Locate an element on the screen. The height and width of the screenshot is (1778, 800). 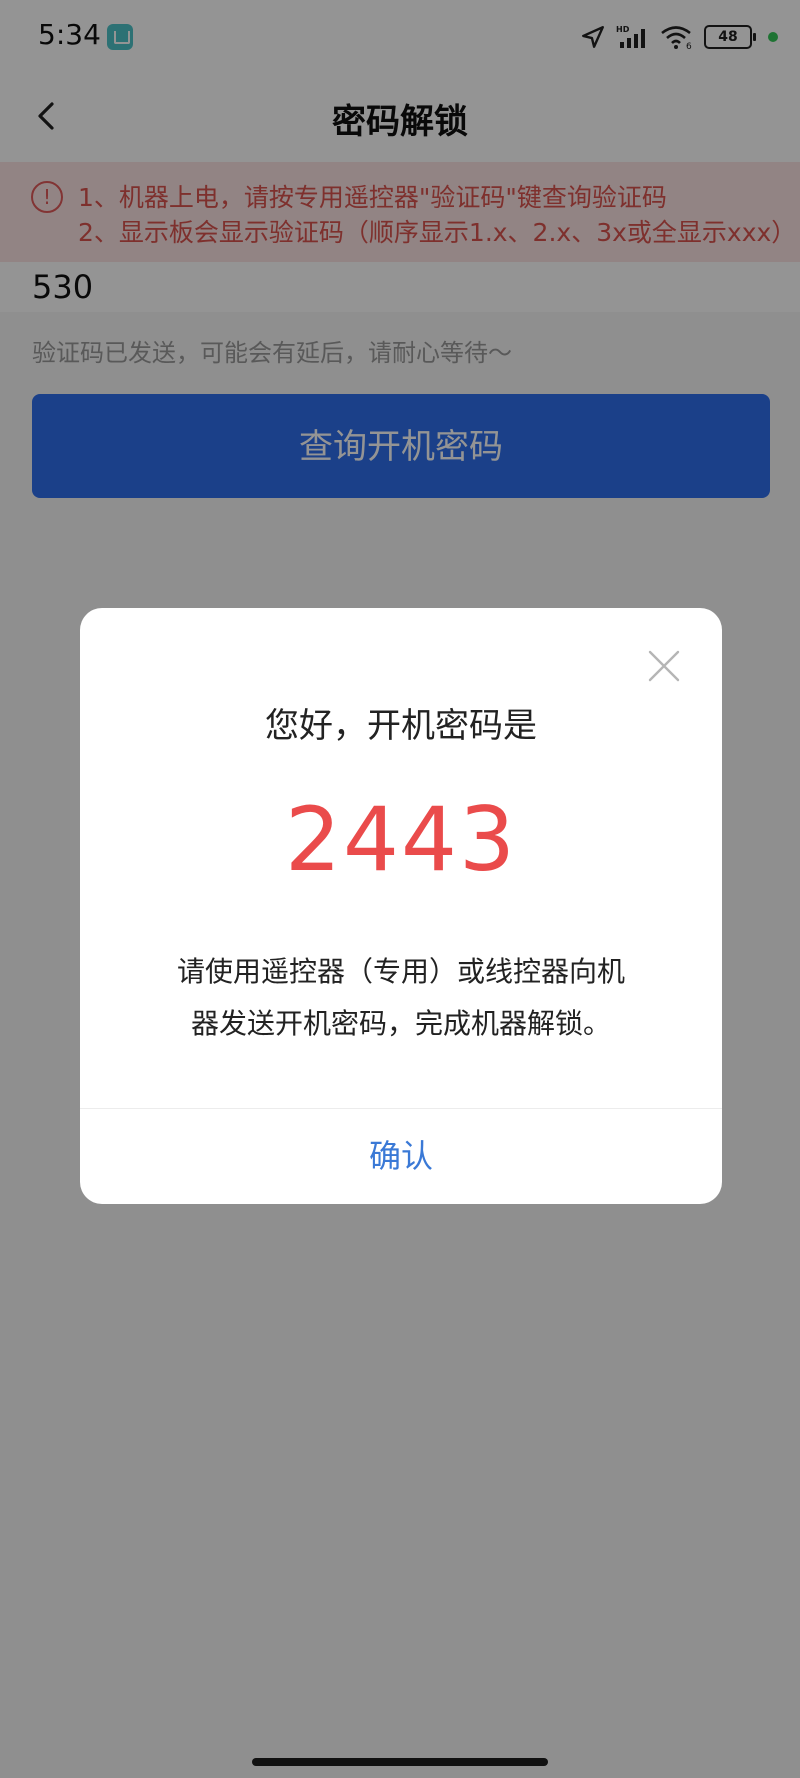
close-x-icon is located at coordinates (664, 666).